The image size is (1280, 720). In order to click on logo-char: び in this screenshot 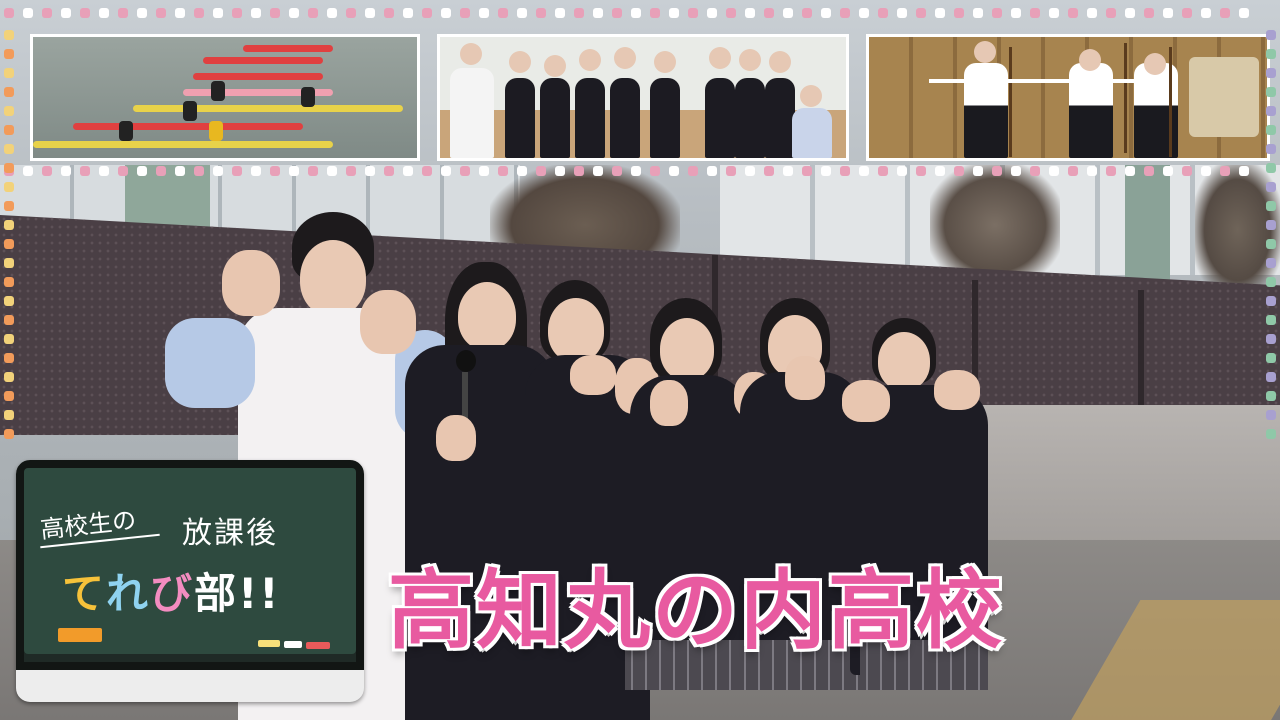, I will do `click(172, 593)`.